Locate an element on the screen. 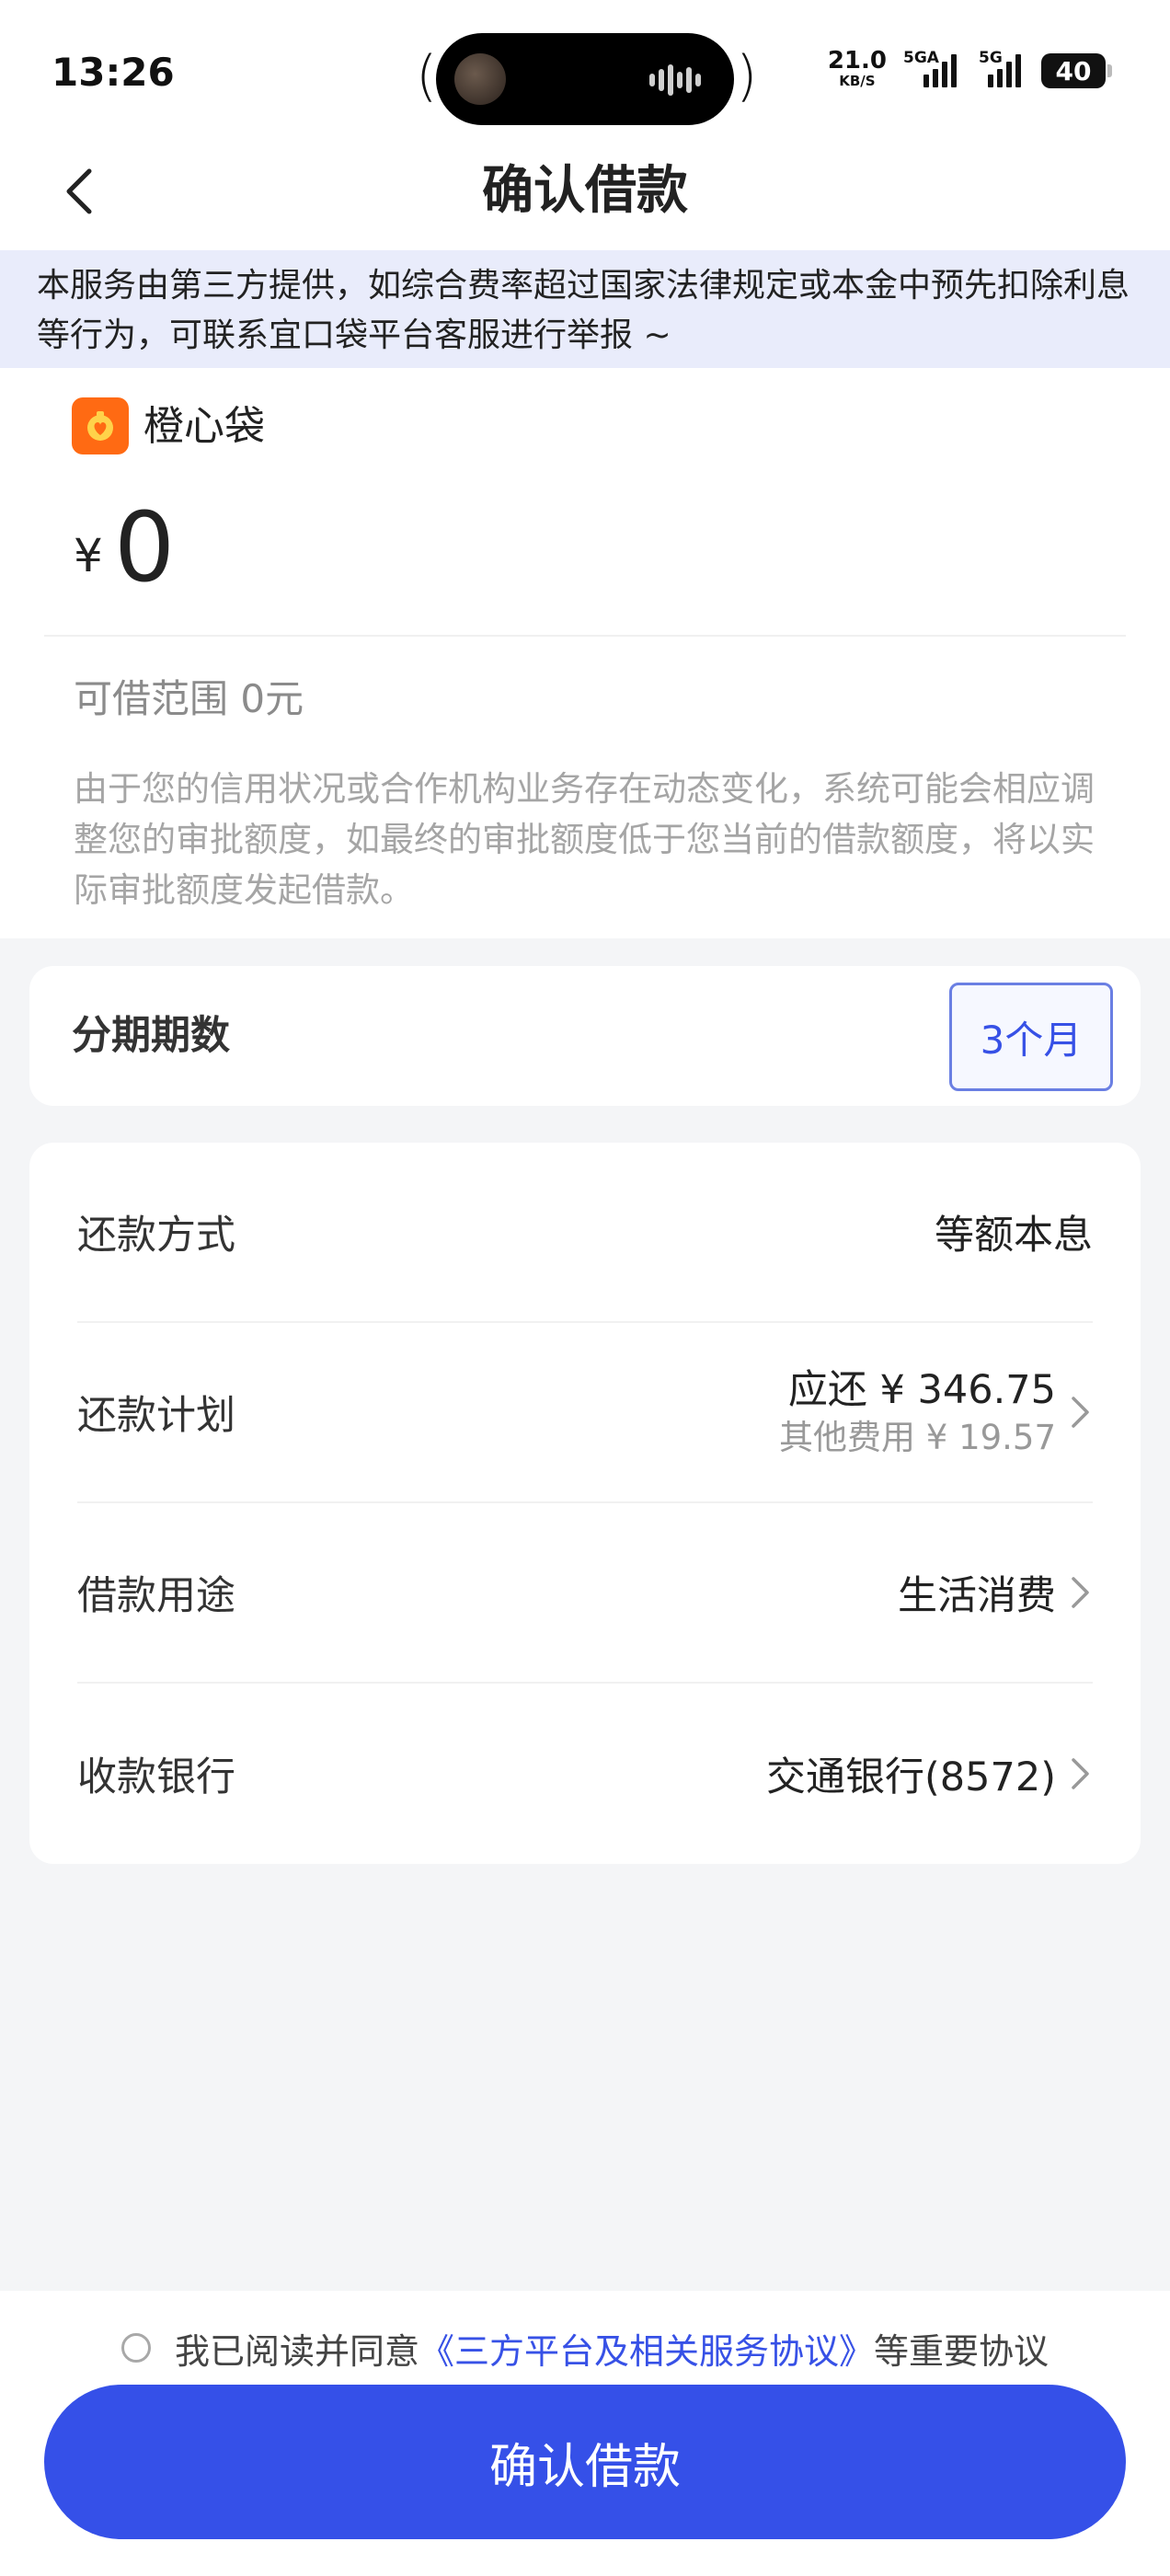 The width and height of the screenshot is (1170, 2576). page-title: 确认借款 is located at coordinates (585, 191).